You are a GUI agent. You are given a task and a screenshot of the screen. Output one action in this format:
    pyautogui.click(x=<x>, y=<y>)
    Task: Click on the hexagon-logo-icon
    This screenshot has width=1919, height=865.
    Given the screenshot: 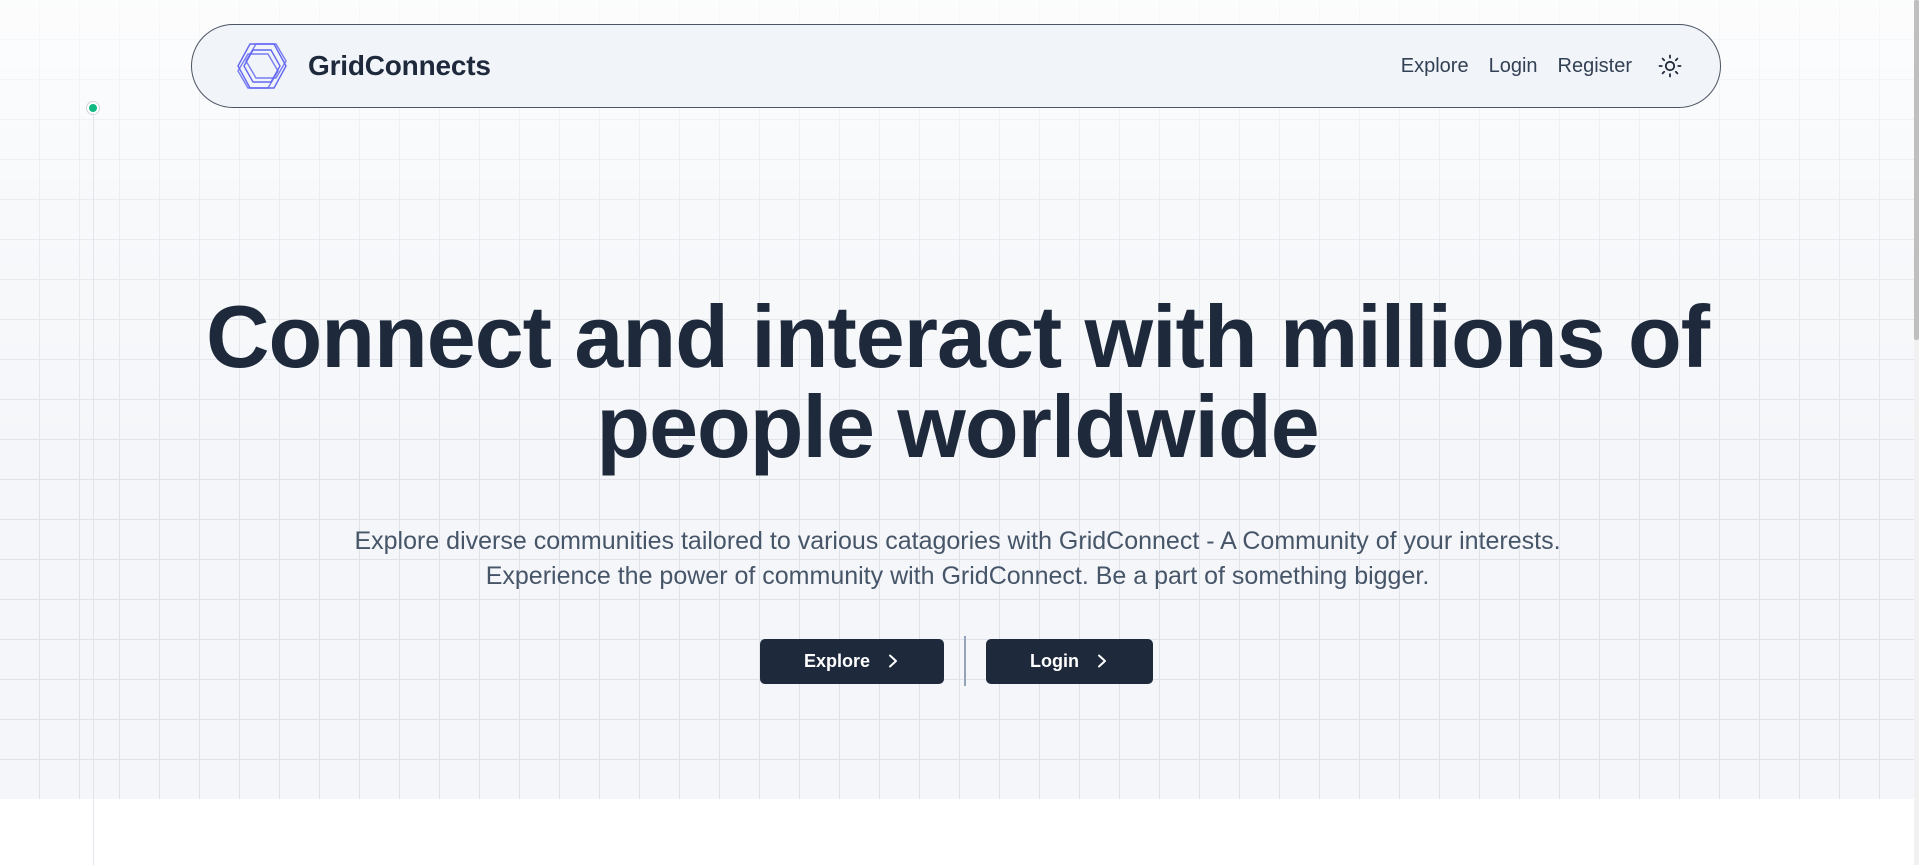 What is the action you would take?
    pyautogui.click(x=262, y=66)
    